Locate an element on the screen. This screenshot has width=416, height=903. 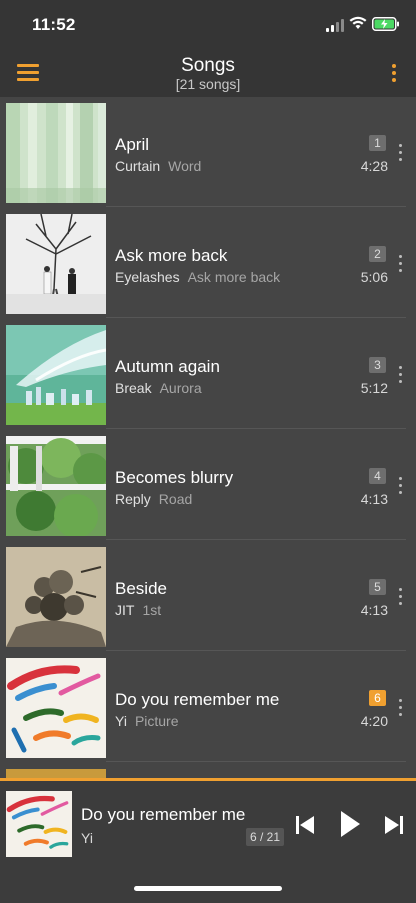
top-bar: 11:52 Songs [21 songs] is located at coordinates (208, 48).